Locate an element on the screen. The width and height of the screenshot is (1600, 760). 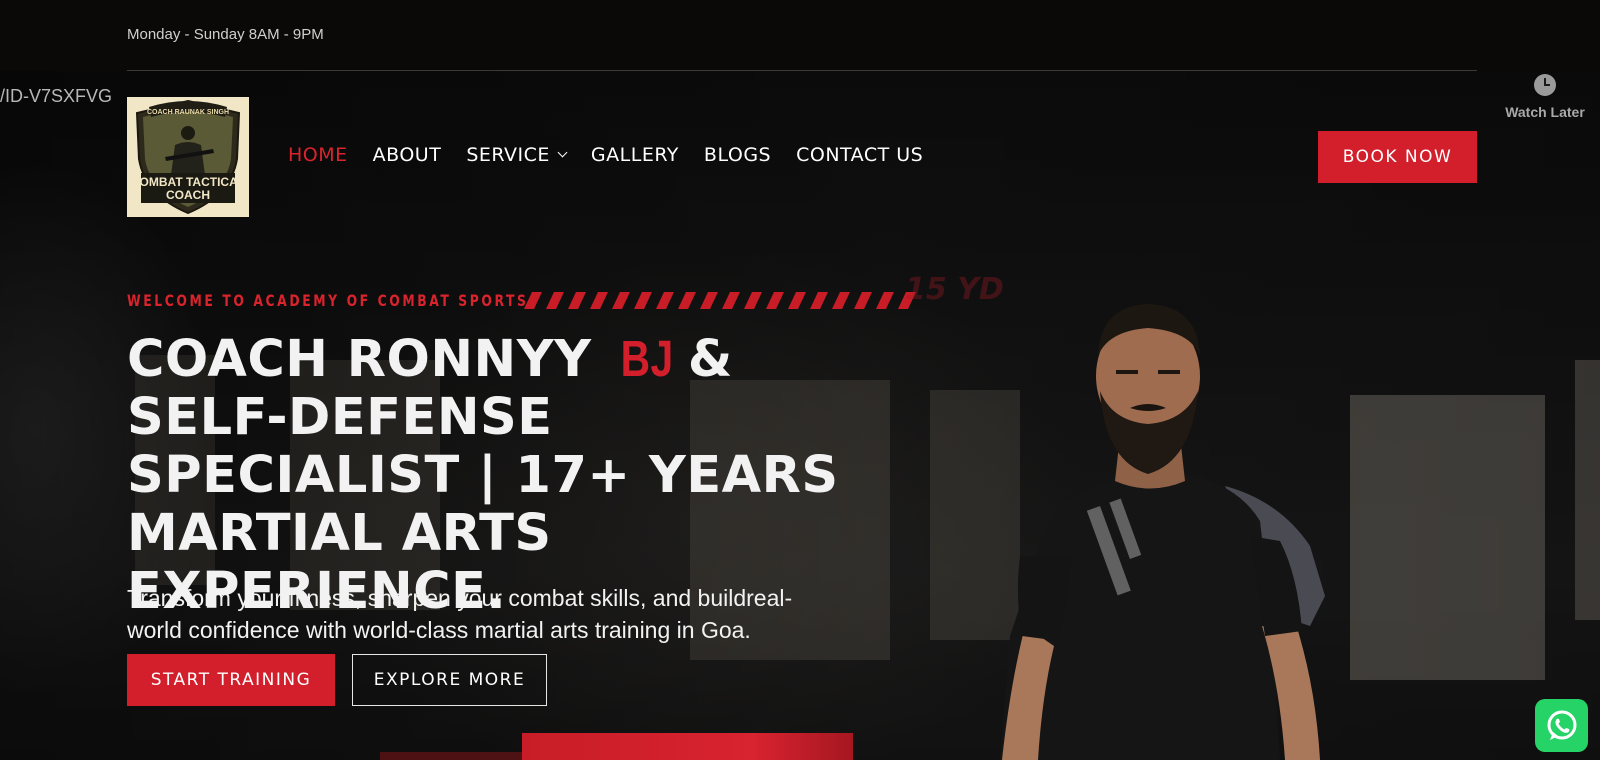
headline-accent: BJ is located at coordinates (647, 358).